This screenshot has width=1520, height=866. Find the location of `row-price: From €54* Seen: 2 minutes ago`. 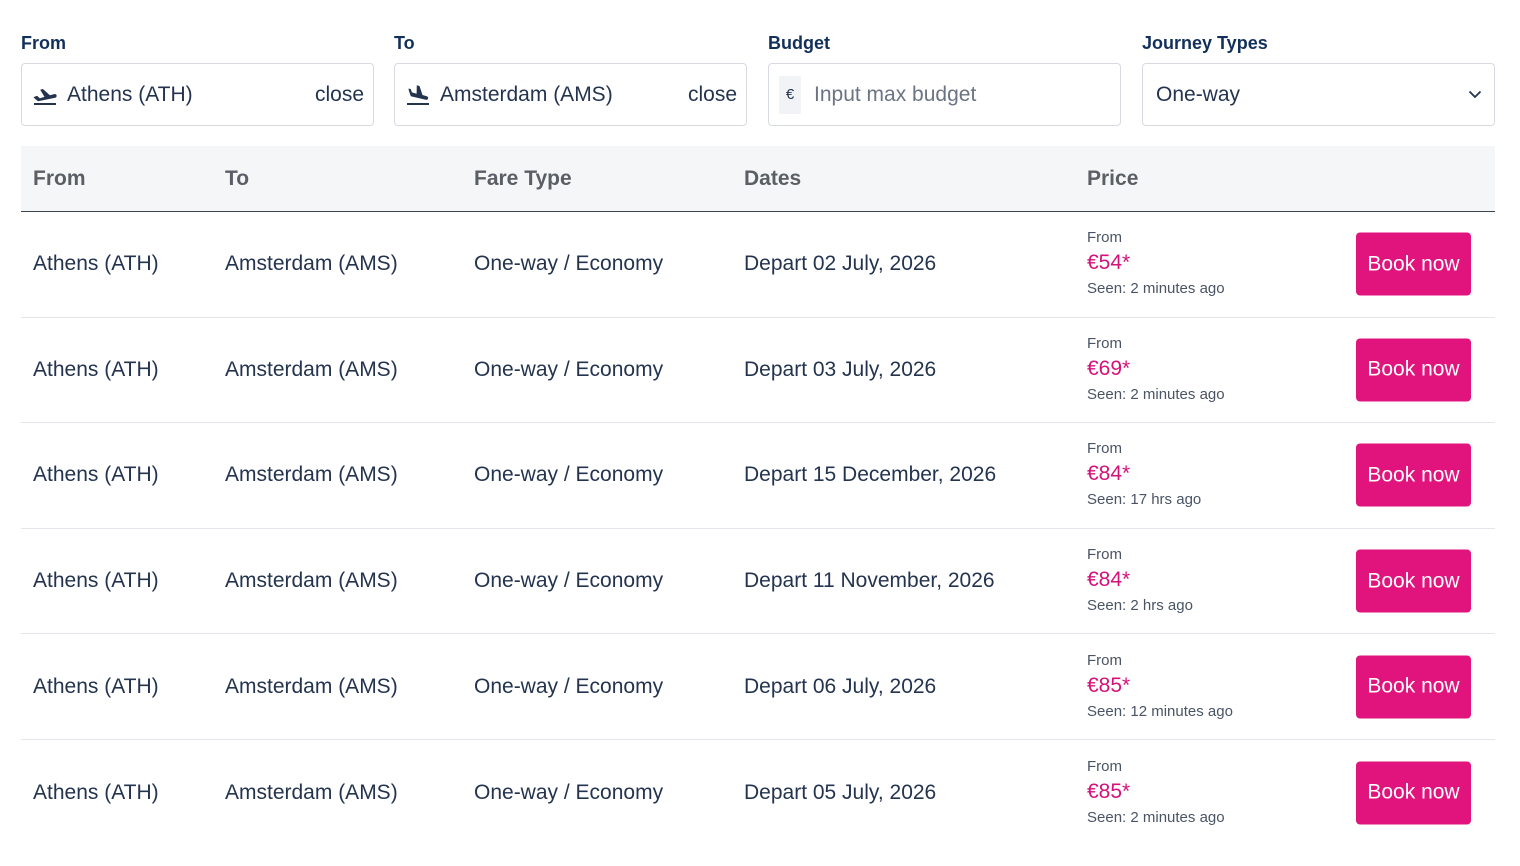

row-price: From €54* Seen: 2 minutes ago is located at coordinates (1156, 264).